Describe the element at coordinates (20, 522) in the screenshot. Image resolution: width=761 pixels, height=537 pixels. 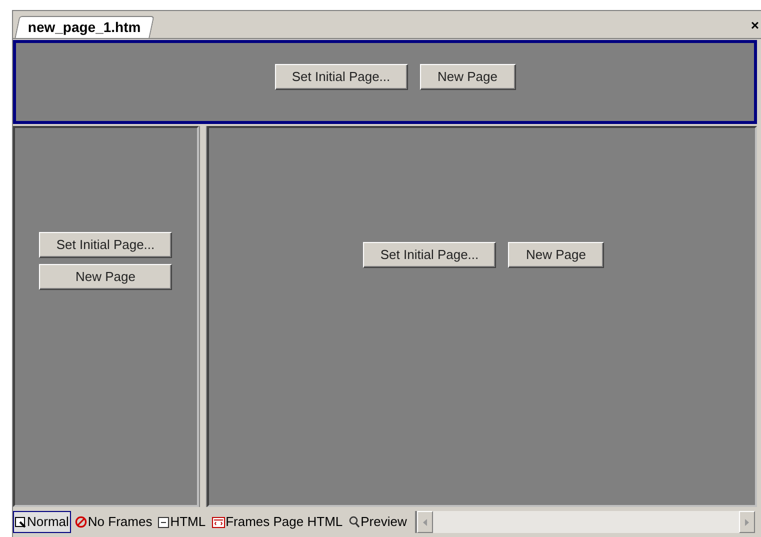
I see `page-icon` at that location.